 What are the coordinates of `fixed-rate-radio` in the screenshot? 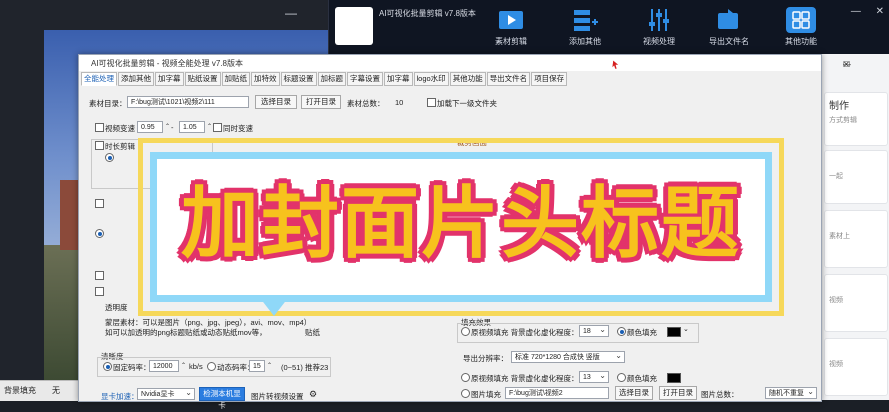 It's located at (107, 366).